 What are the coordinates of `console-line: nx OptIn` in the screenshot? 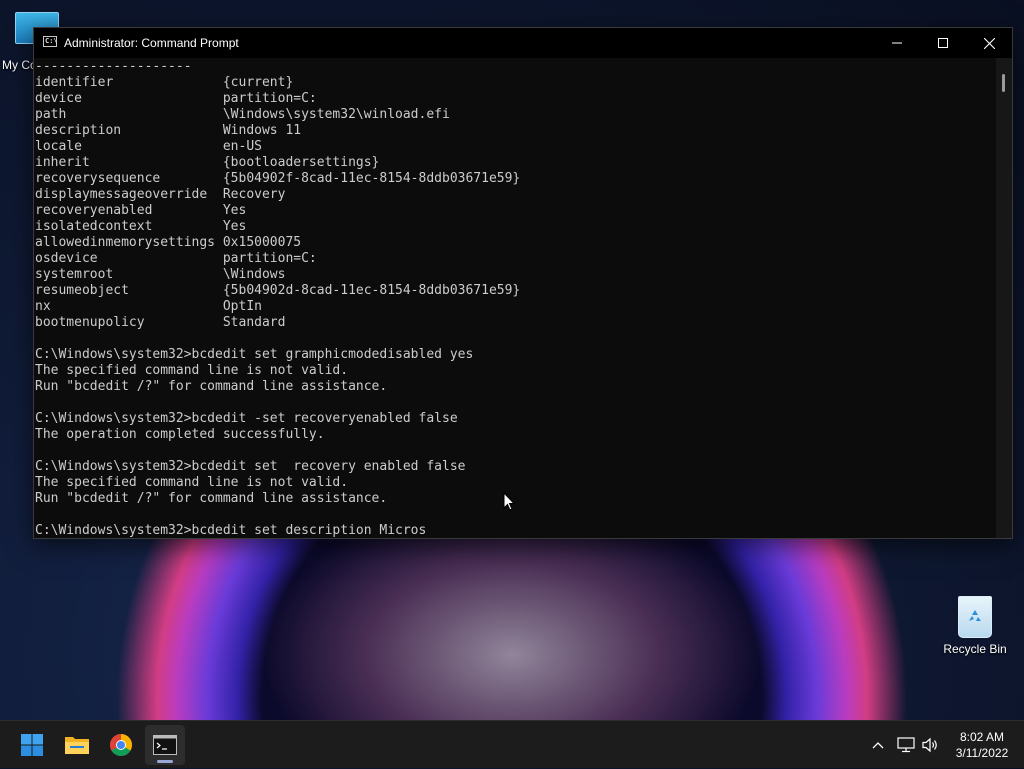 It's located at (148, 306).